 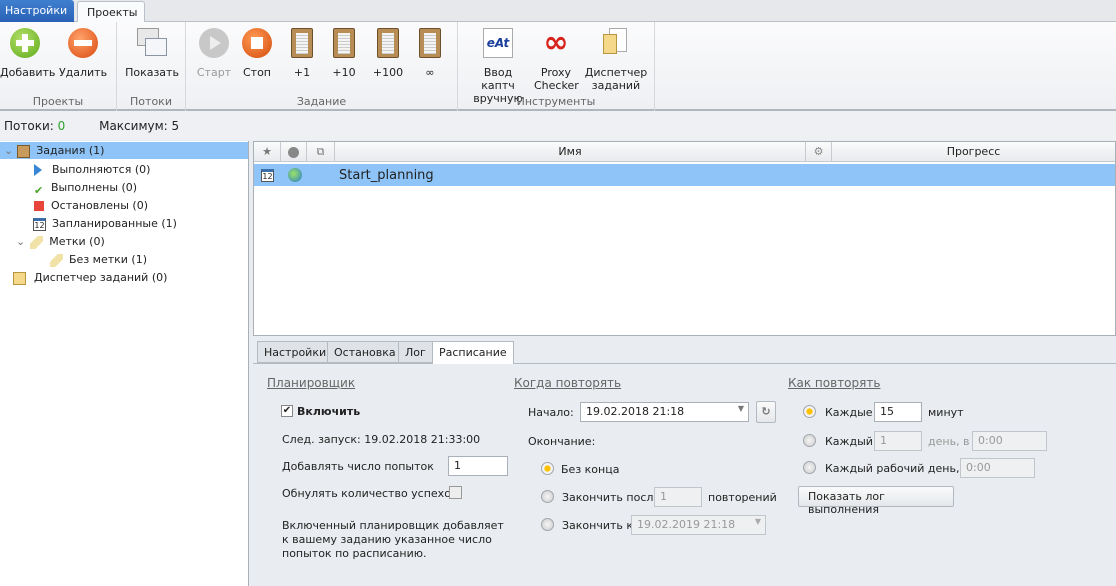 I want to click on globe-column-header, so click(x=294, y=152).